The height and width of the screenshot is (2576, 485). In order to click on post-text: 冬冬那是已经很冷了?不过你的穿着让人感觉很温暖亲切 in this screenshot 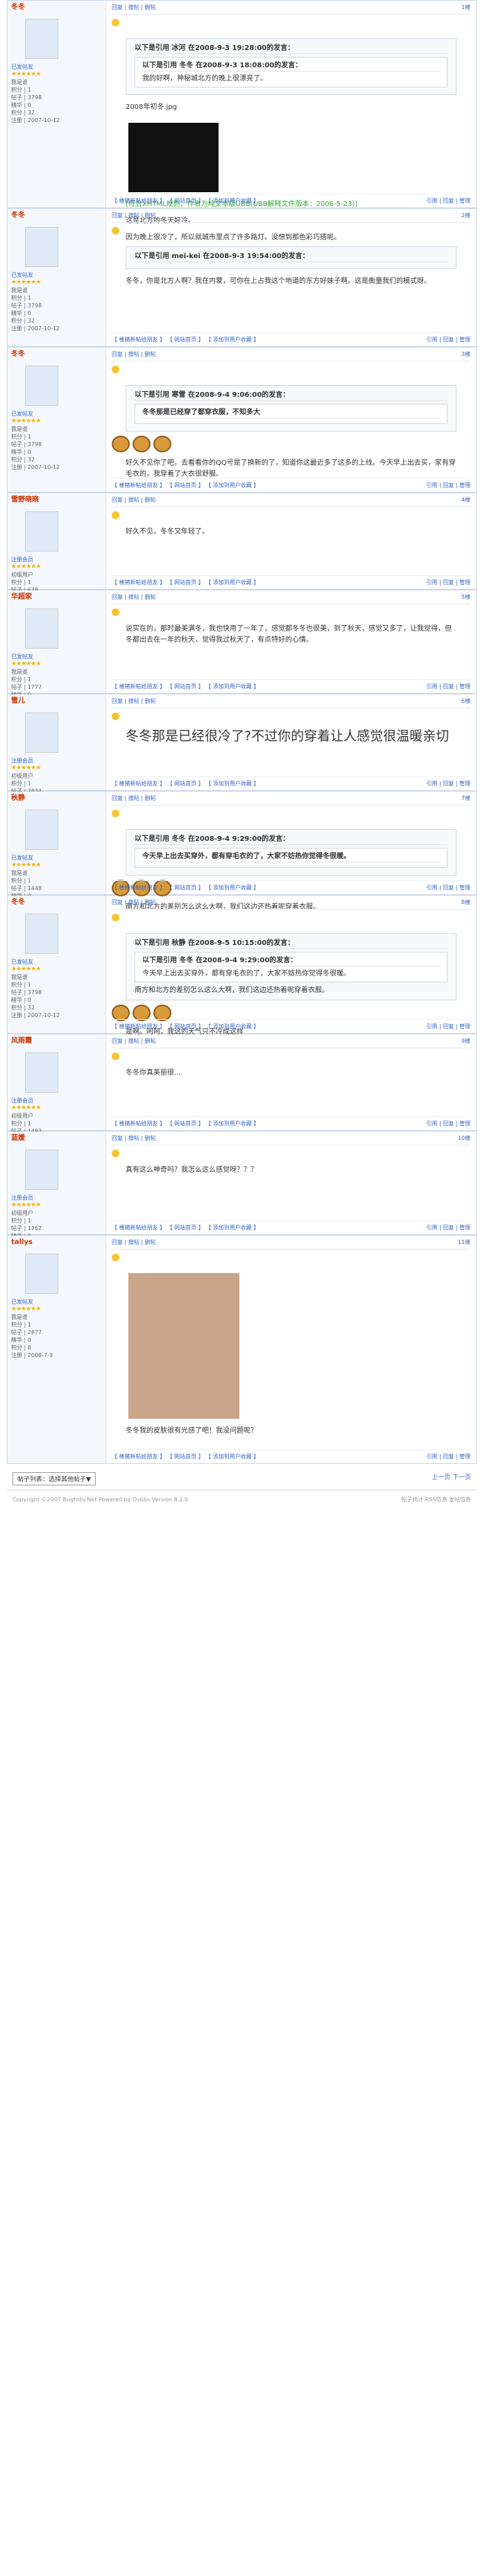, I will do `click(288, 736)`.